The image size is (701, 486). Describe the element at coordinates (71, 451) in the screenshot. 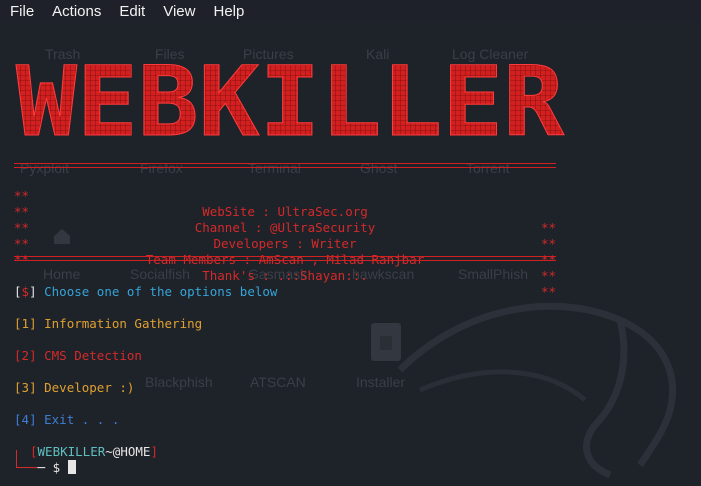

I see `prompt-name: WEBKILLER` at that location.